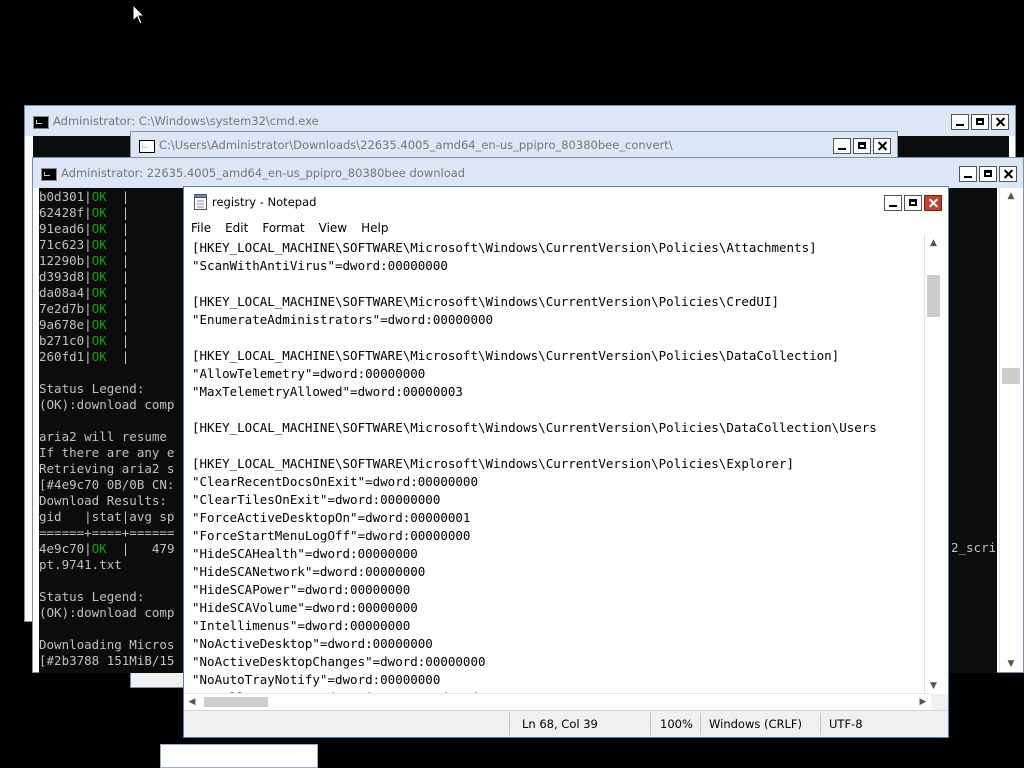  I want to click on editor-line: "NoAutoTrayNotify"=dword:00000000, so click(316, 679).